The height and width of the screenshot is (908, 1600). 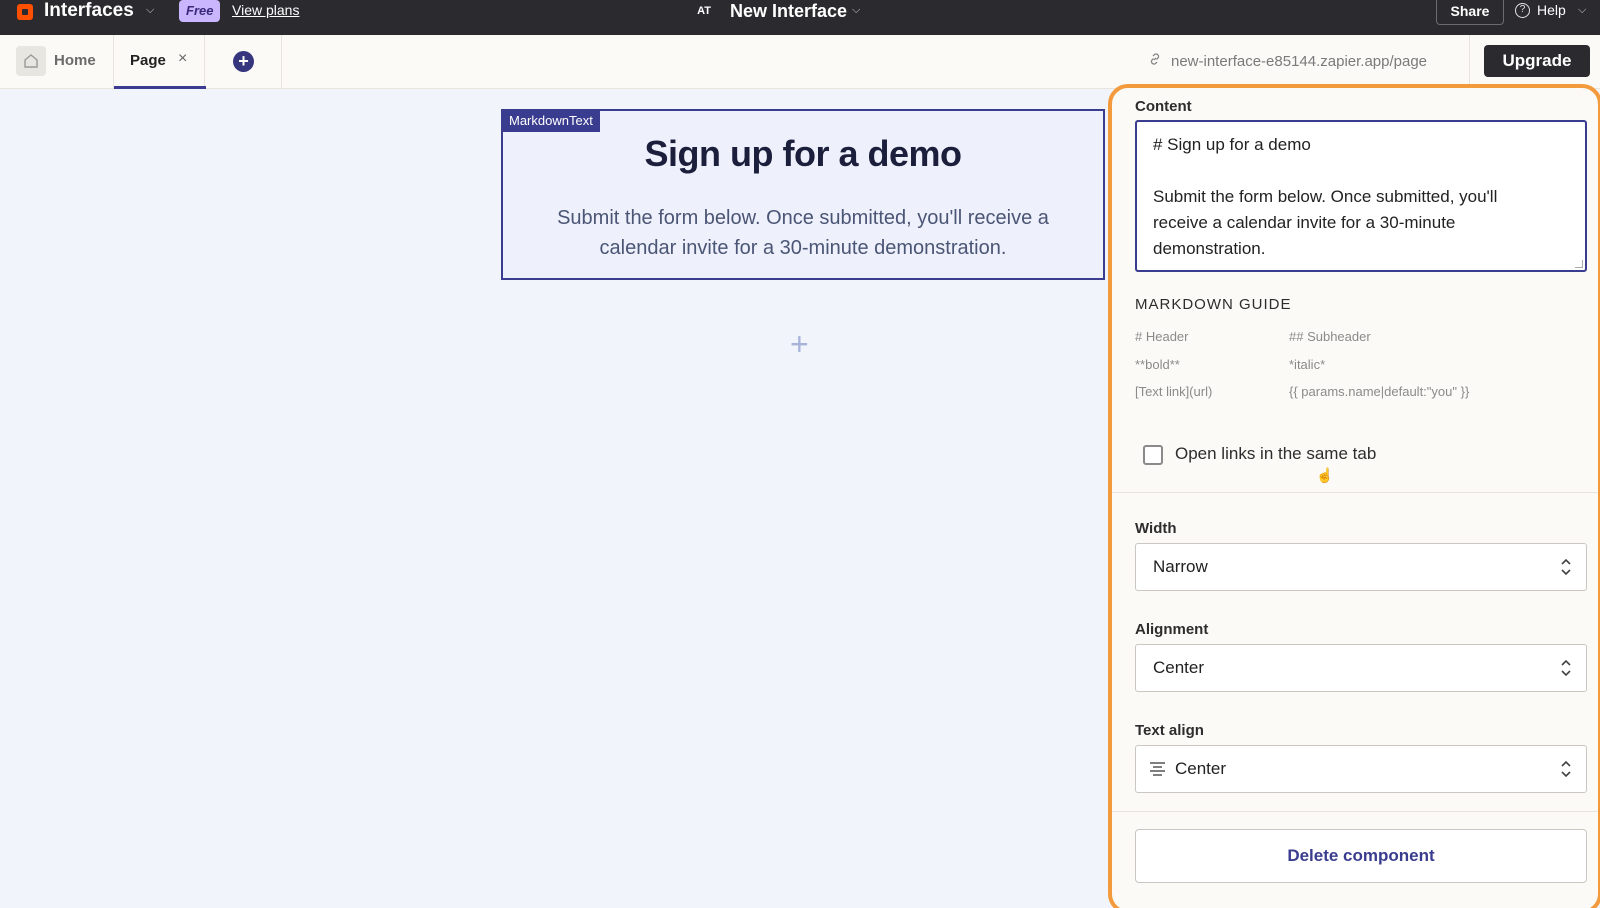 I want to click on link-icon, so click(x=1155, y=61).